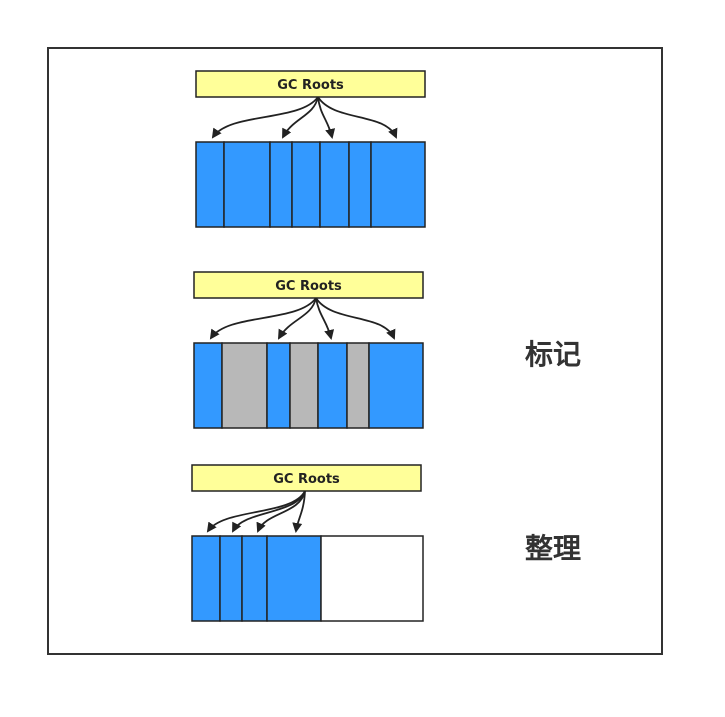 This screenshot has width=725, height=717. I want to click on stage-compact: GC Roots 整理, so click(386, 543).